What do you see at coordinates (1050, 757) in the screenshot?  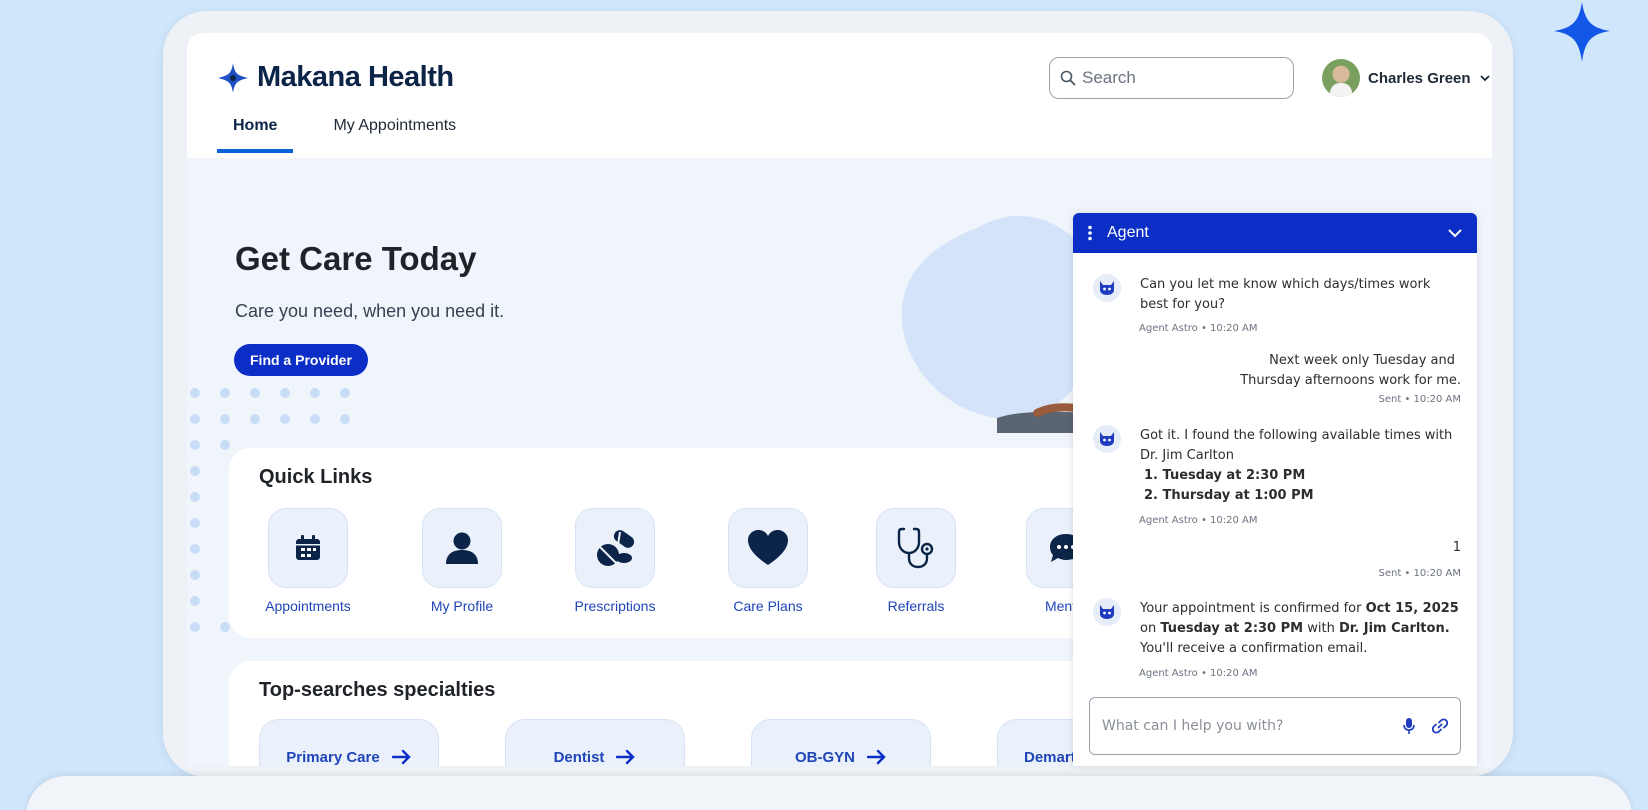 I see `specialty-label: Demart` at bounding box center [1050, 757].